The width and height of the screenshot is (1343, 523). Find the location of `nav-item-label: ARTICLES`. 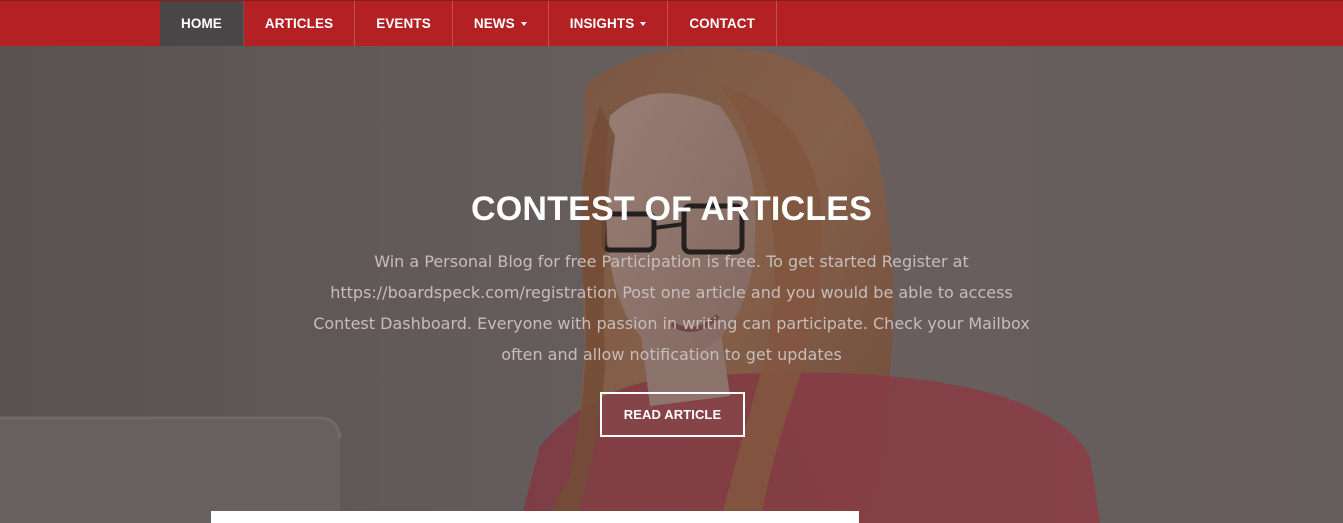

nav-item-label: ARTICLES is located at coordinates (299, 23).